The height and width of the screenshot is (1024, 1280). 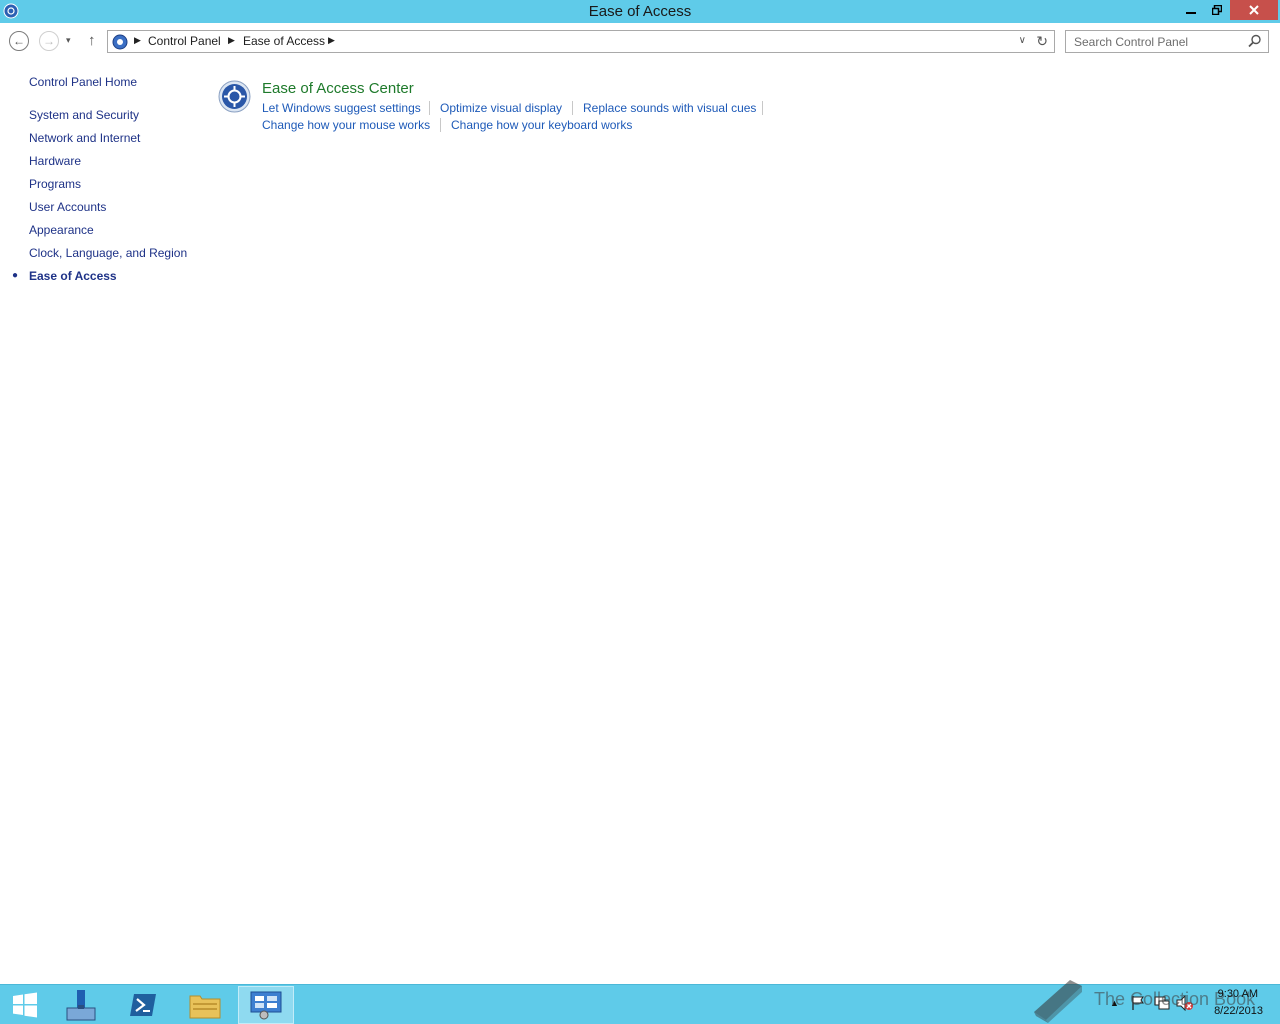 I want to click on recent-locations-button: ▾, so click(x=68, y=40).